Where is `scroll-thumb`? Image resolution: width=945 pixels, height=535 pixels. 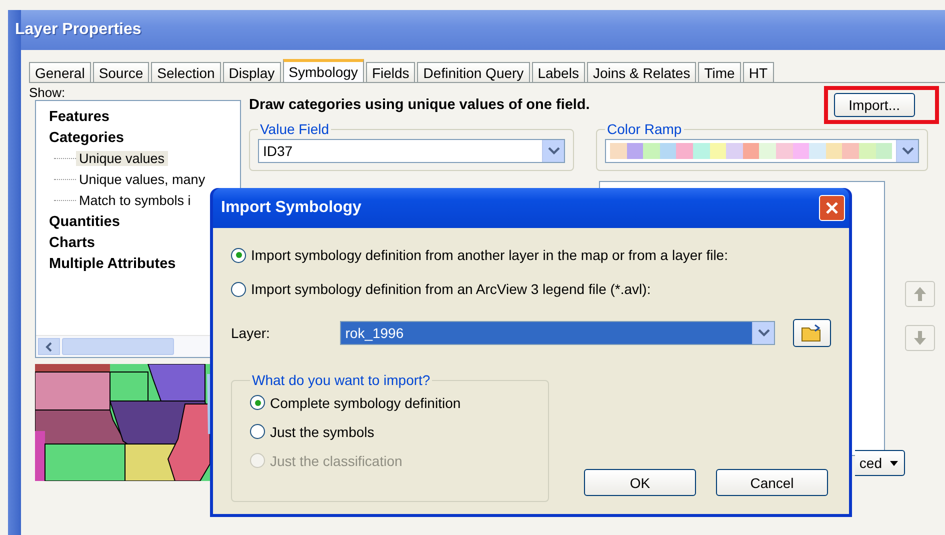
scroll-thumb is located at coordinates (118, 346).